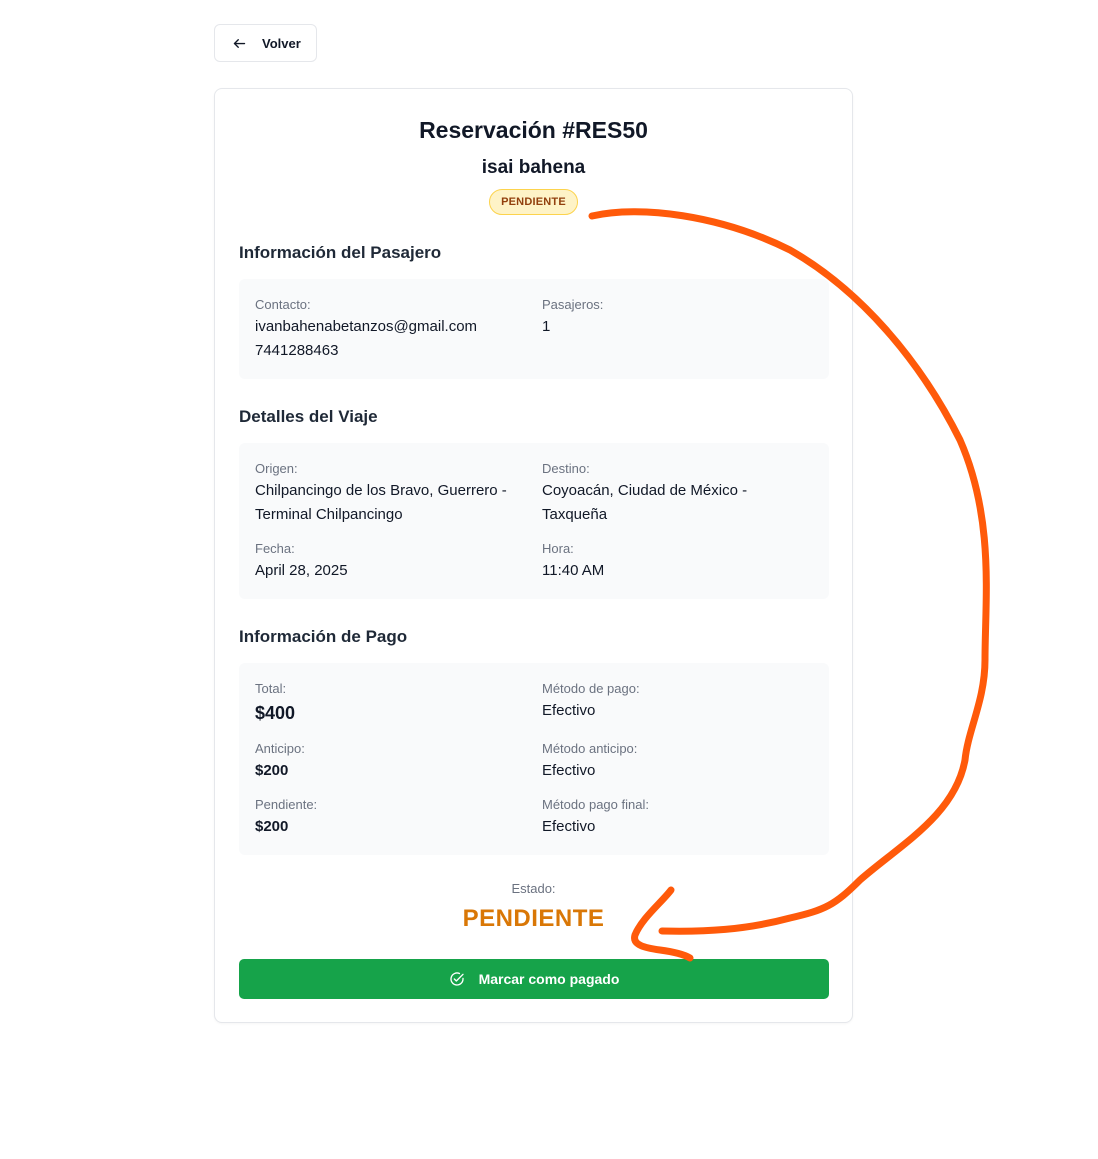 The image size is (1098, 1159). I want to click on back-button: Volver, so click(265, 43).